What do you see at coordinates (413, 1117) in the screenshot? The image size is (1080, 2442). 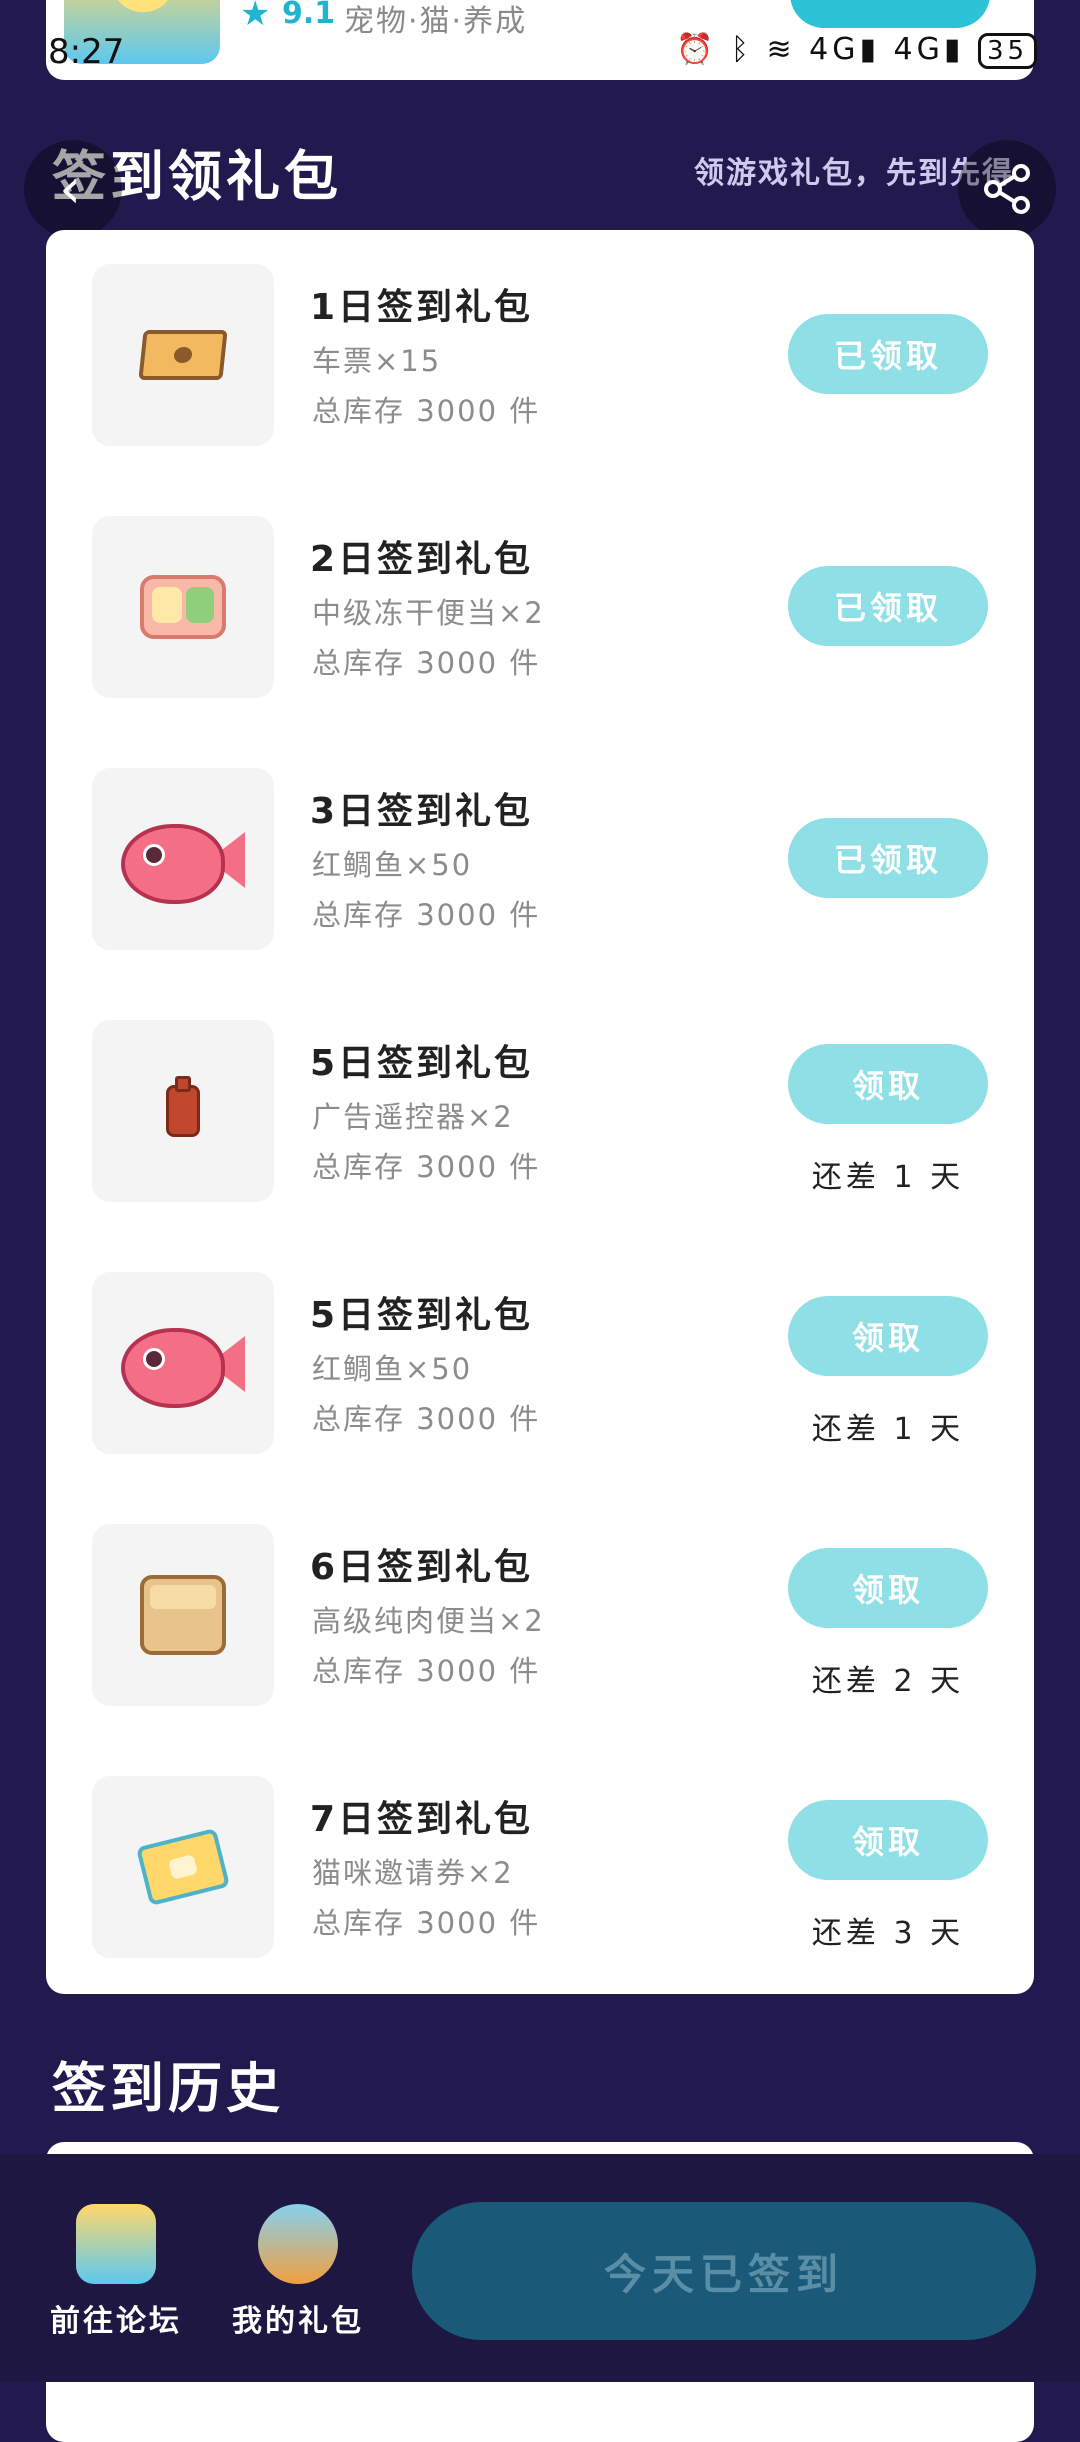 I see `gift-item: 广告遥控器×2` at bounding box center [413, 1117].